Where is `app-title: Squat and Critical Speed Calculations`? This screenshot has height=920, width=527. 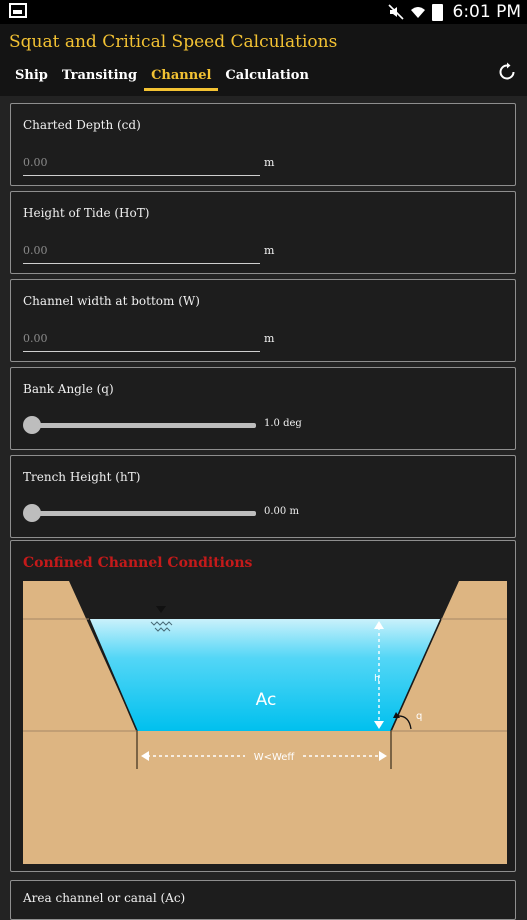 app-title: Squat and Critical Speed Calculations is located at coordinates (173, 42).